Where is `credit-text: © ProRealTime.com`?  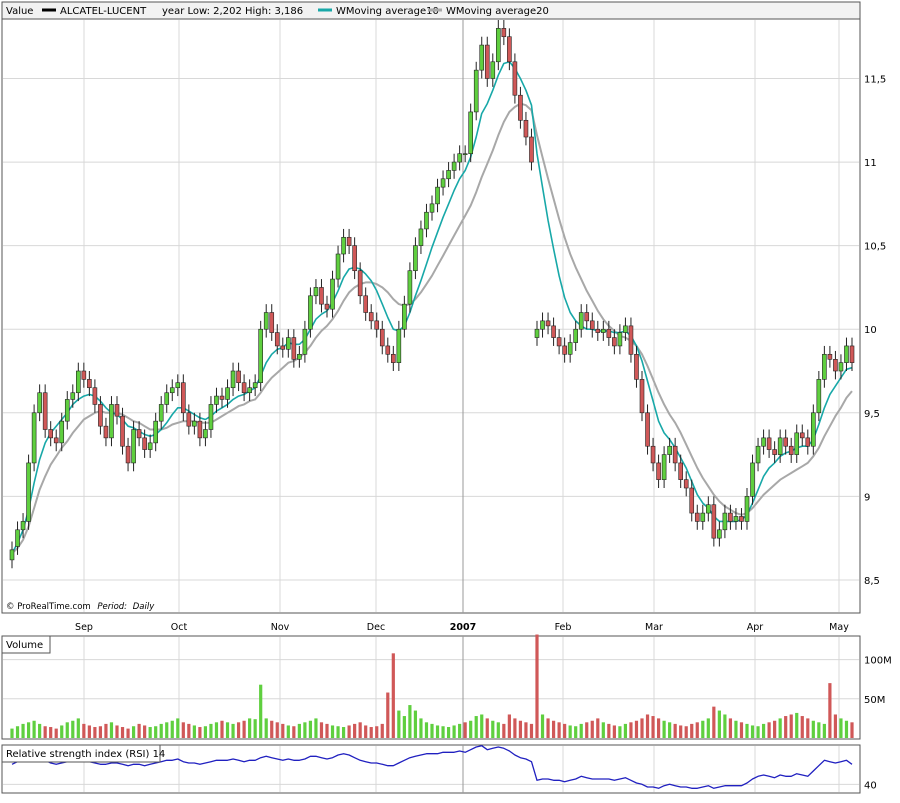
credit-text: © ProRealTime.com is located at coordinates (48, 607).